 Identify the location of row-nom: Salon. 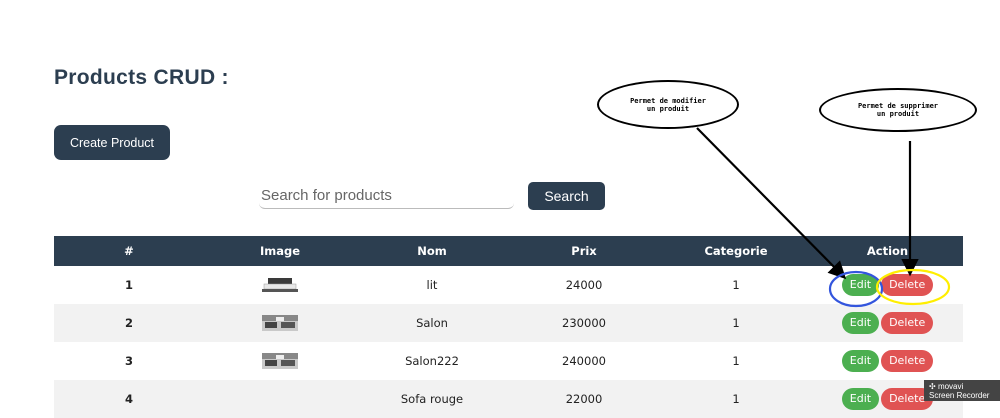
(432, 323).